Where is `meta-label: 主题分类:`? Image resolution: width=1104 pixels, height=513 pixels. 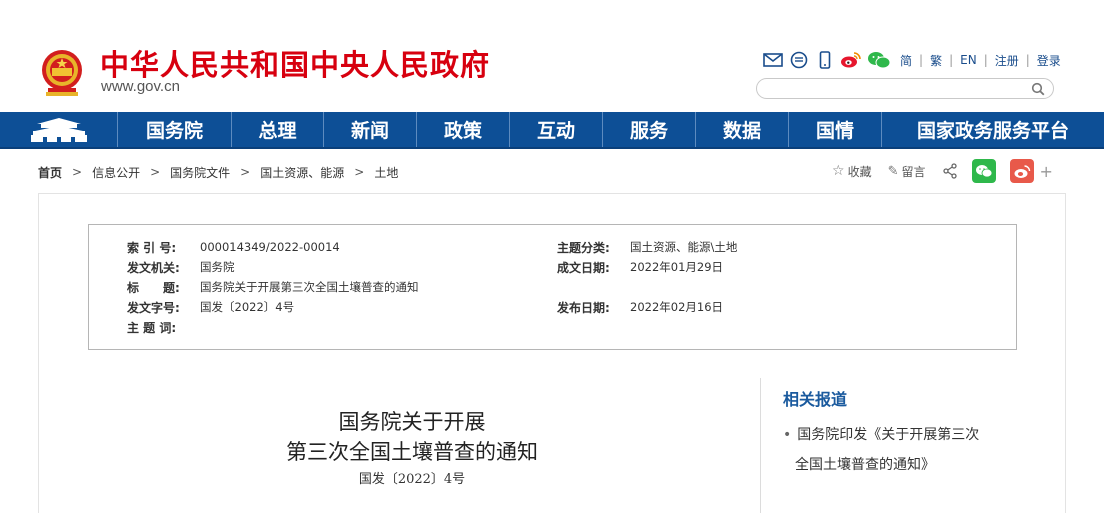
meta-label: 主题分类: is located at coordinates (583, 247).